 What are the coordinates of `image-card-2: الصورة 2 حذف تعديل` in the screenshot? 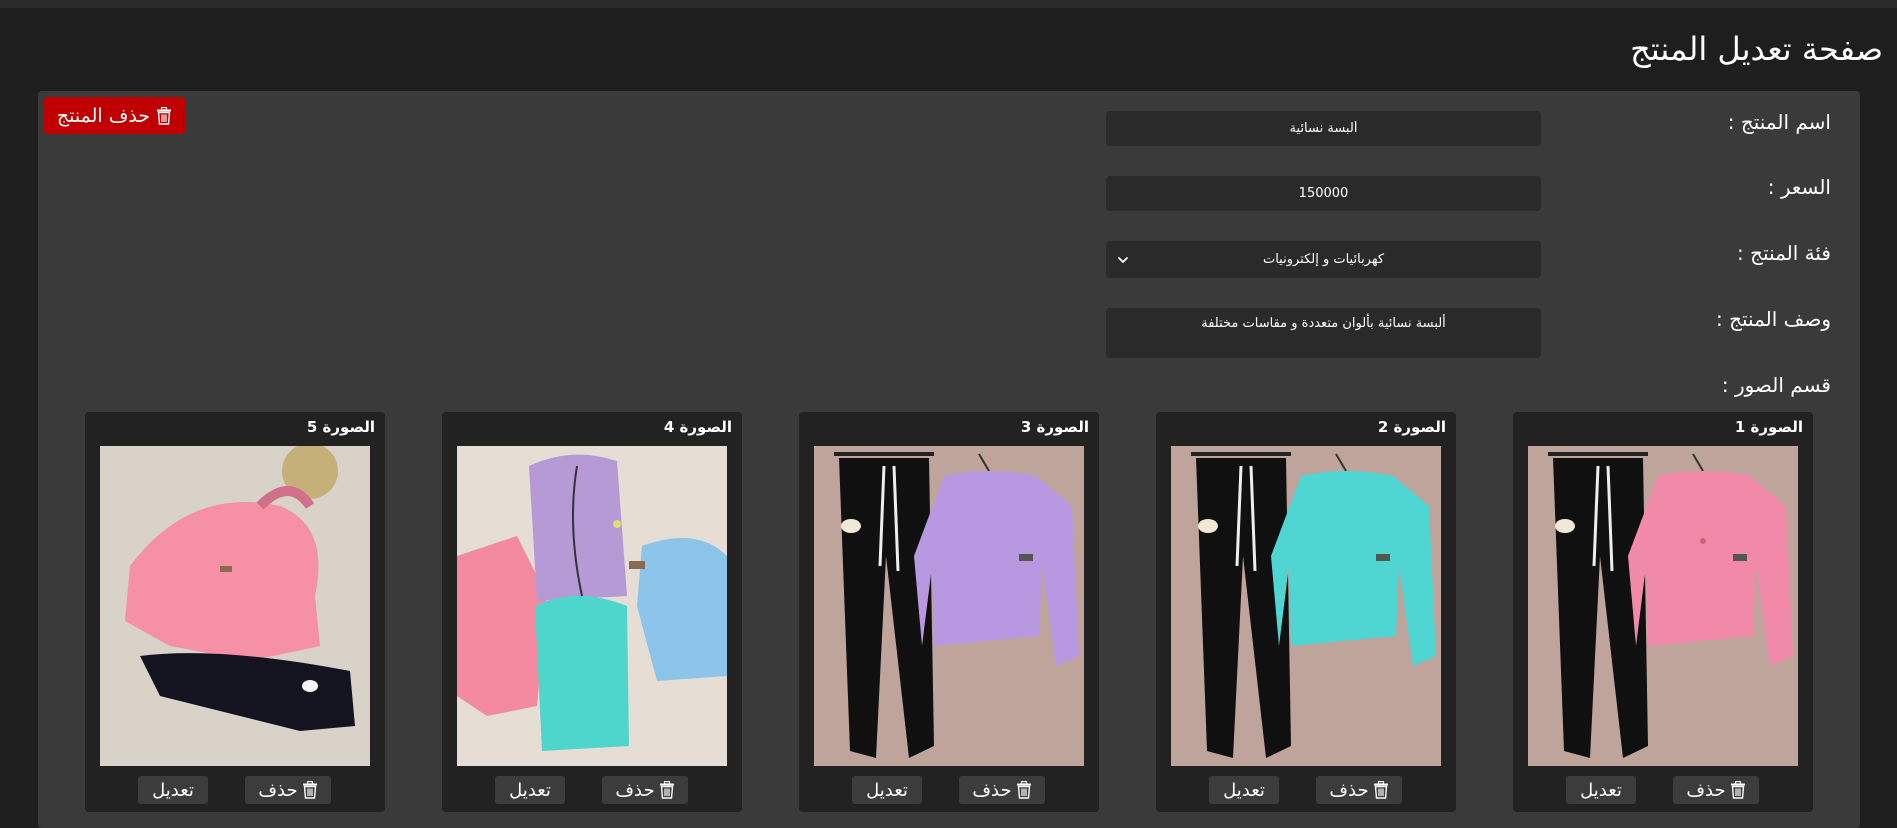 It's located at (1306, 612).